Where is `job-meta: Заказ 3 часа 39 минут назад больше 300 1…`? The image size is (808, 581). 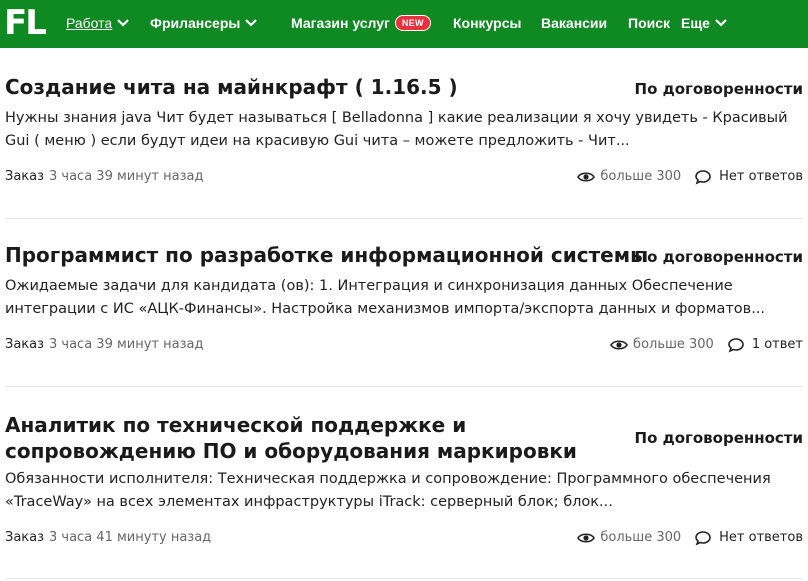
job-meta: Заказ 3 часа 39 минут назад больше 300 1… is located at coordinates (405, 345).